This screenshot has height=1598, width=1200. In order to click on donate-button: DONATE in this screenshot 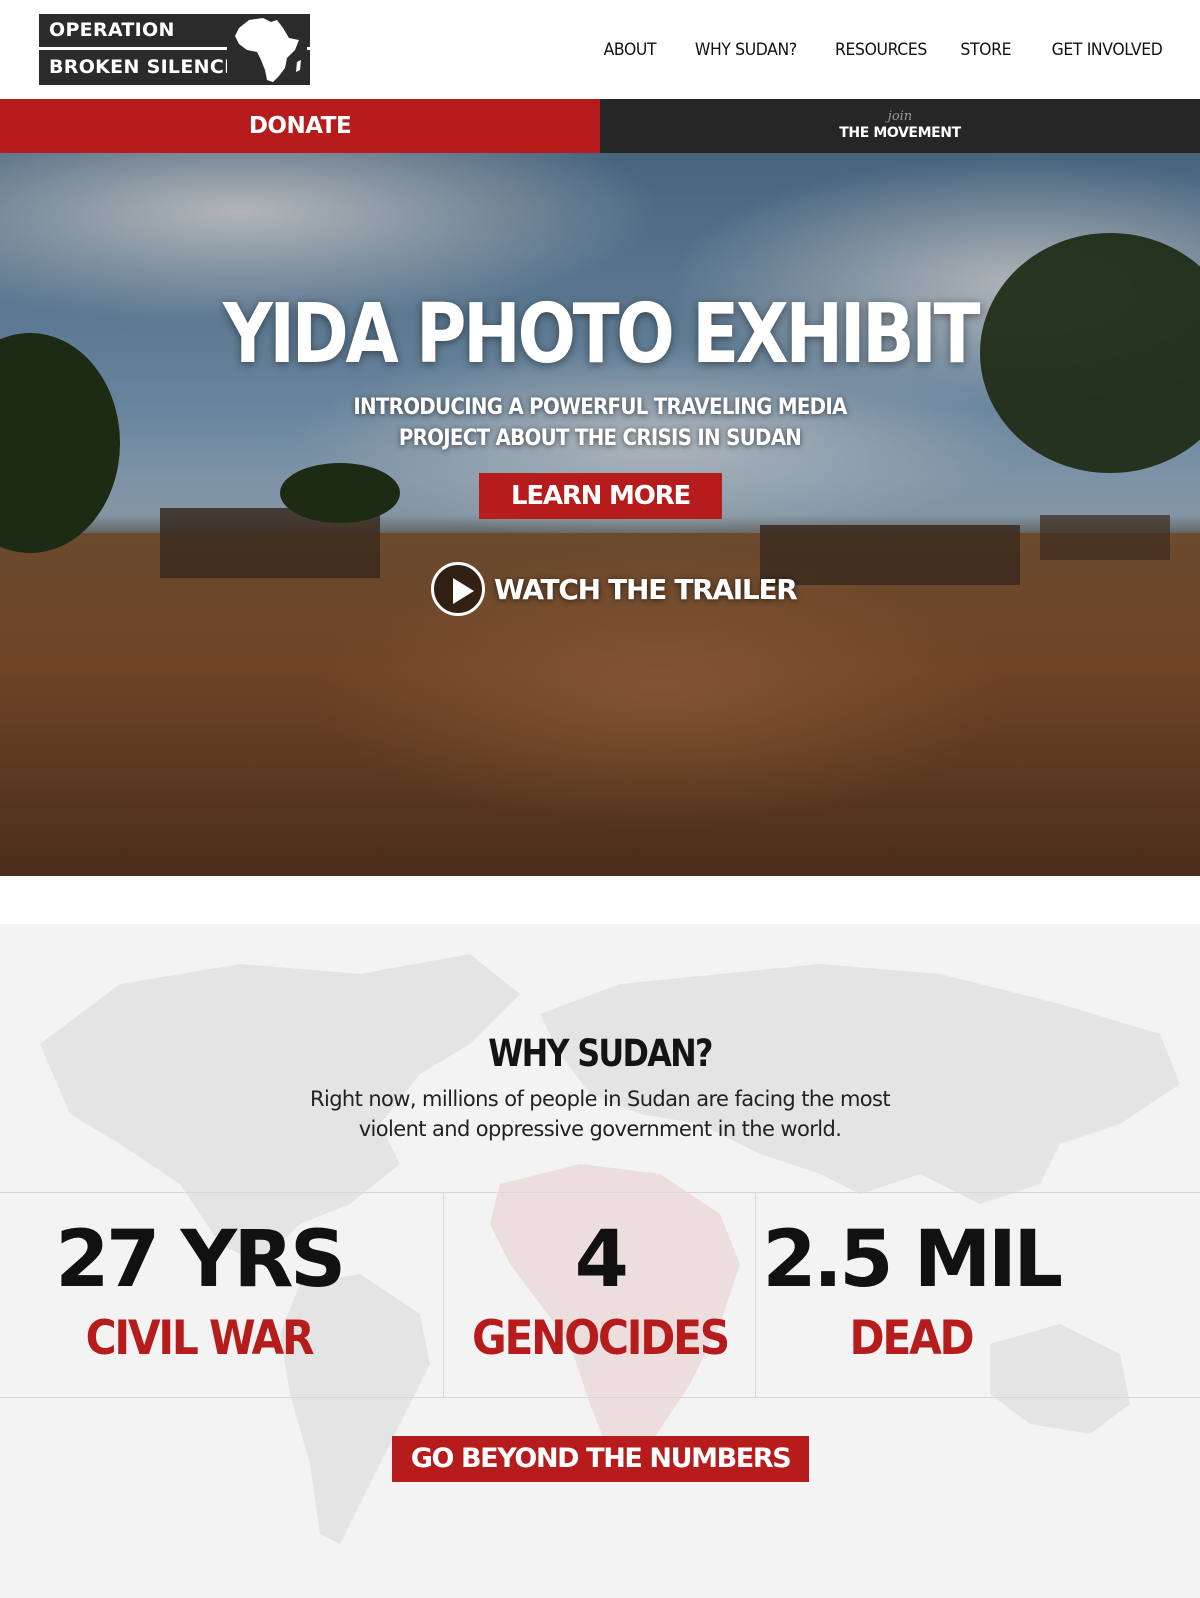, I will do `click(300, 126)`.